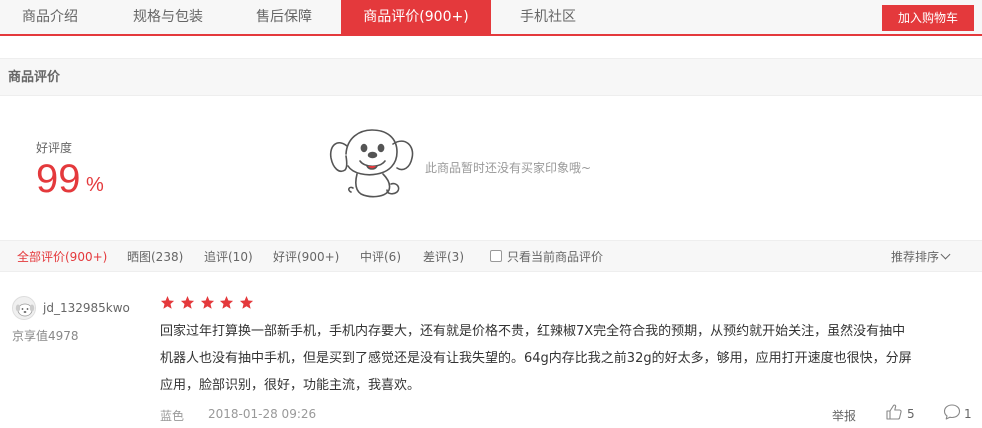  What do you see at coordinates (443, 257) in the screenshot?
I see `filter-bad: 差评(3)` at bounding box center [443, 257].